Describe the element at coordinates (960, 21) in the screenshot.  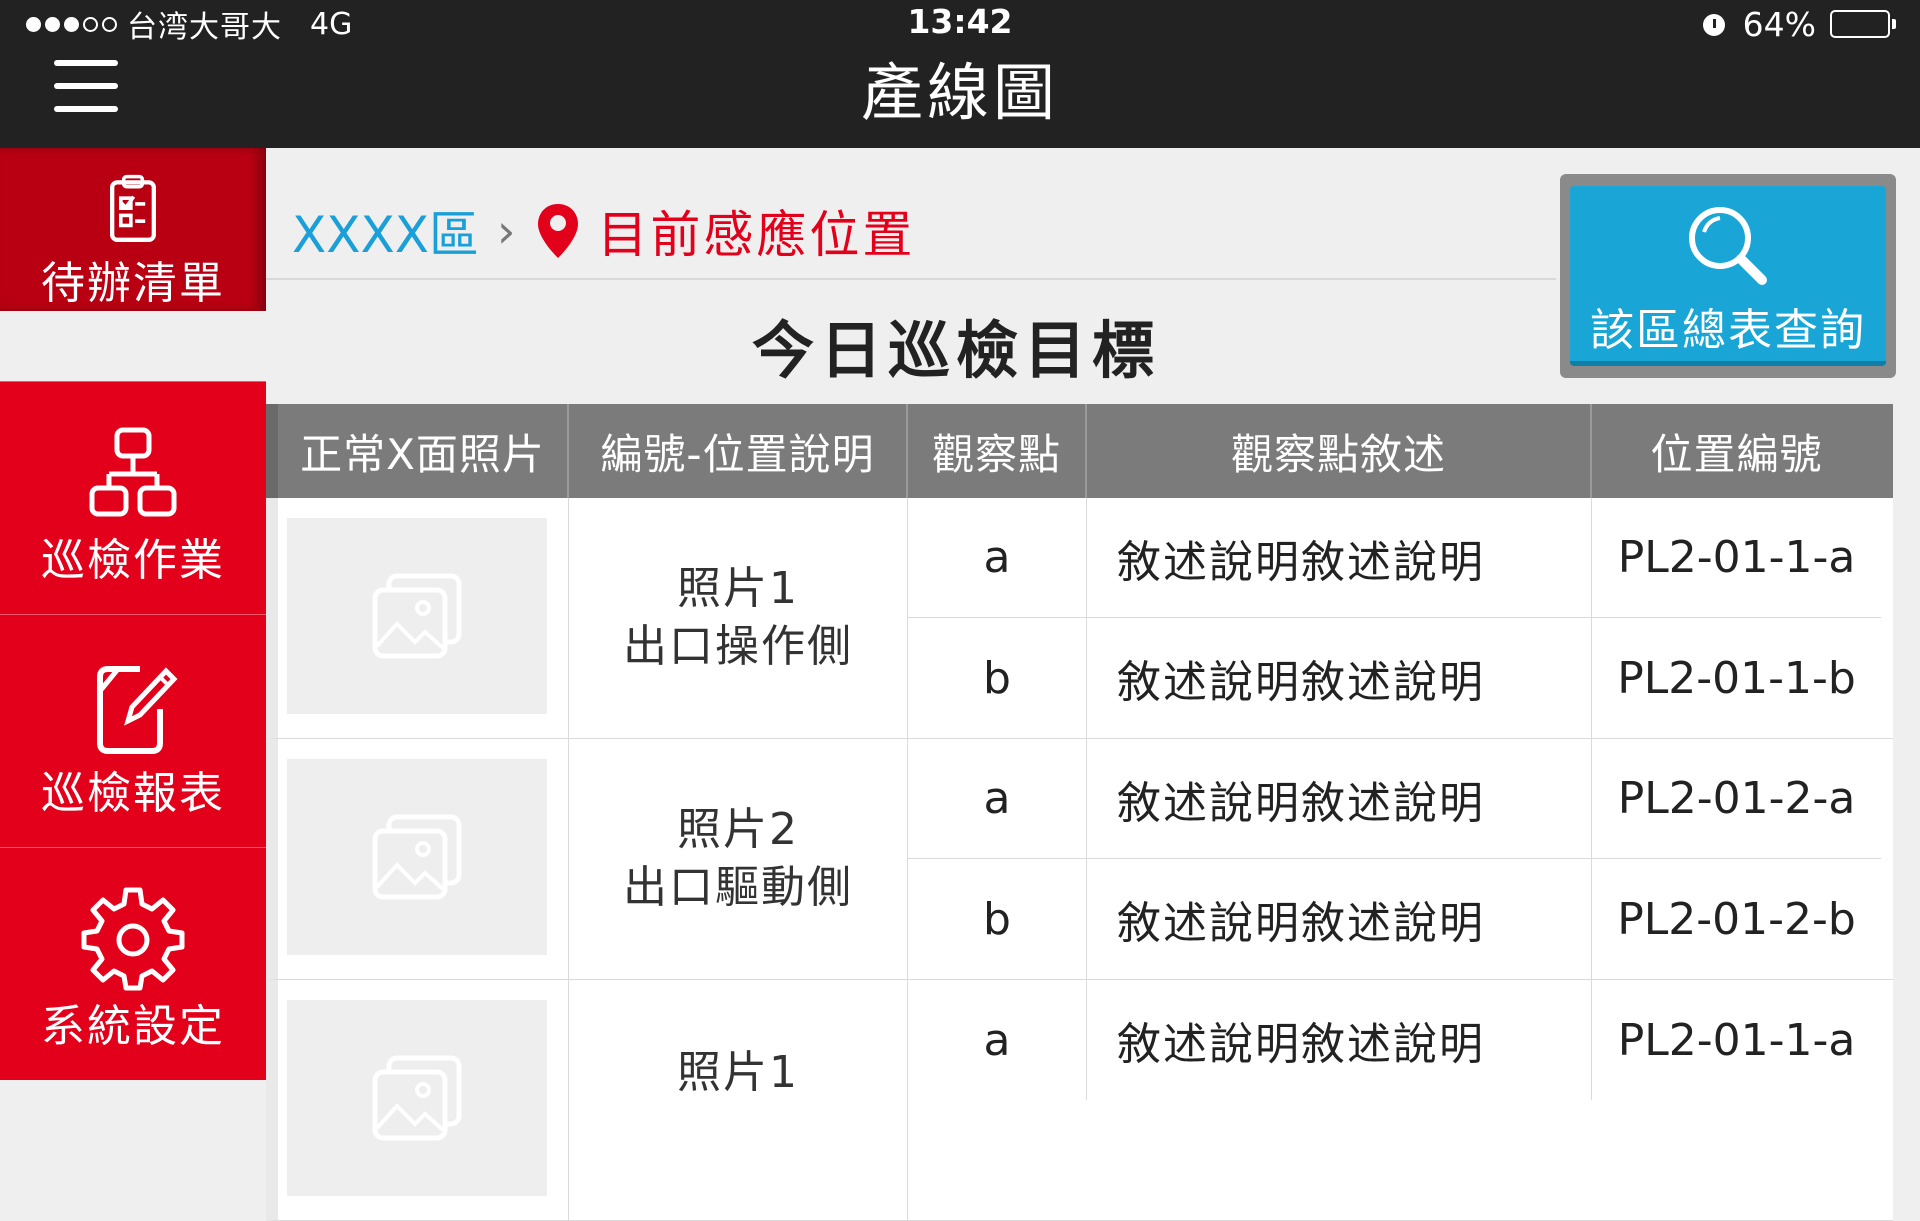
I see `status-time: 13:42` at that location.